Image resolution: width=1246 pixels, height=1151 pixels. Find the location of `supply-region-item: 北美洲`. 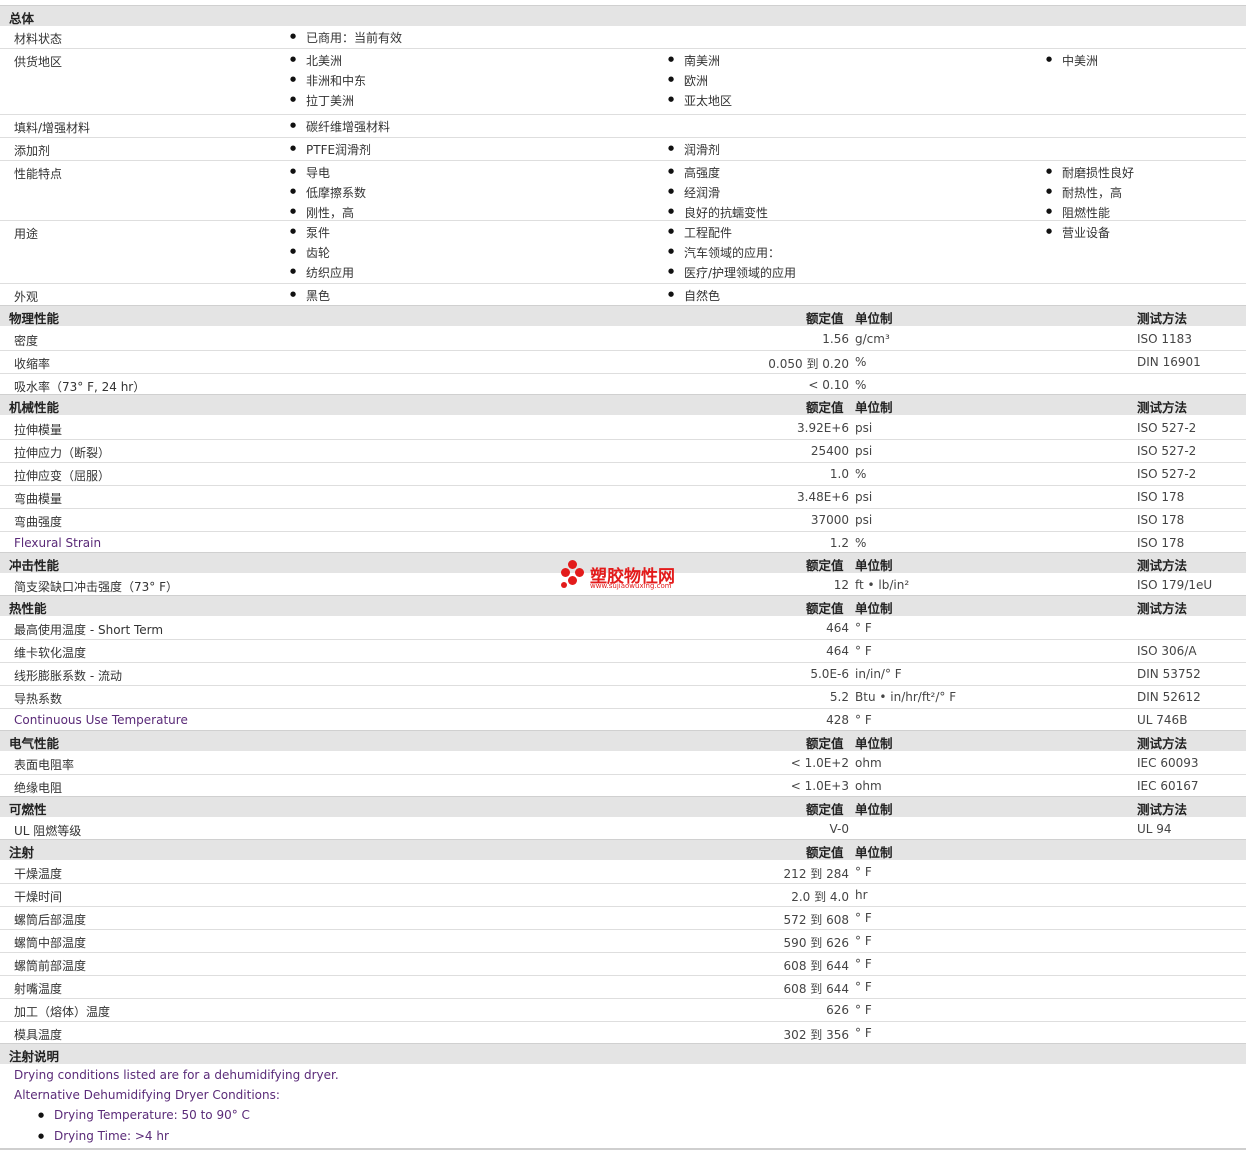

supply-region-item: 北美洲 is located at coordinates (316, 60).